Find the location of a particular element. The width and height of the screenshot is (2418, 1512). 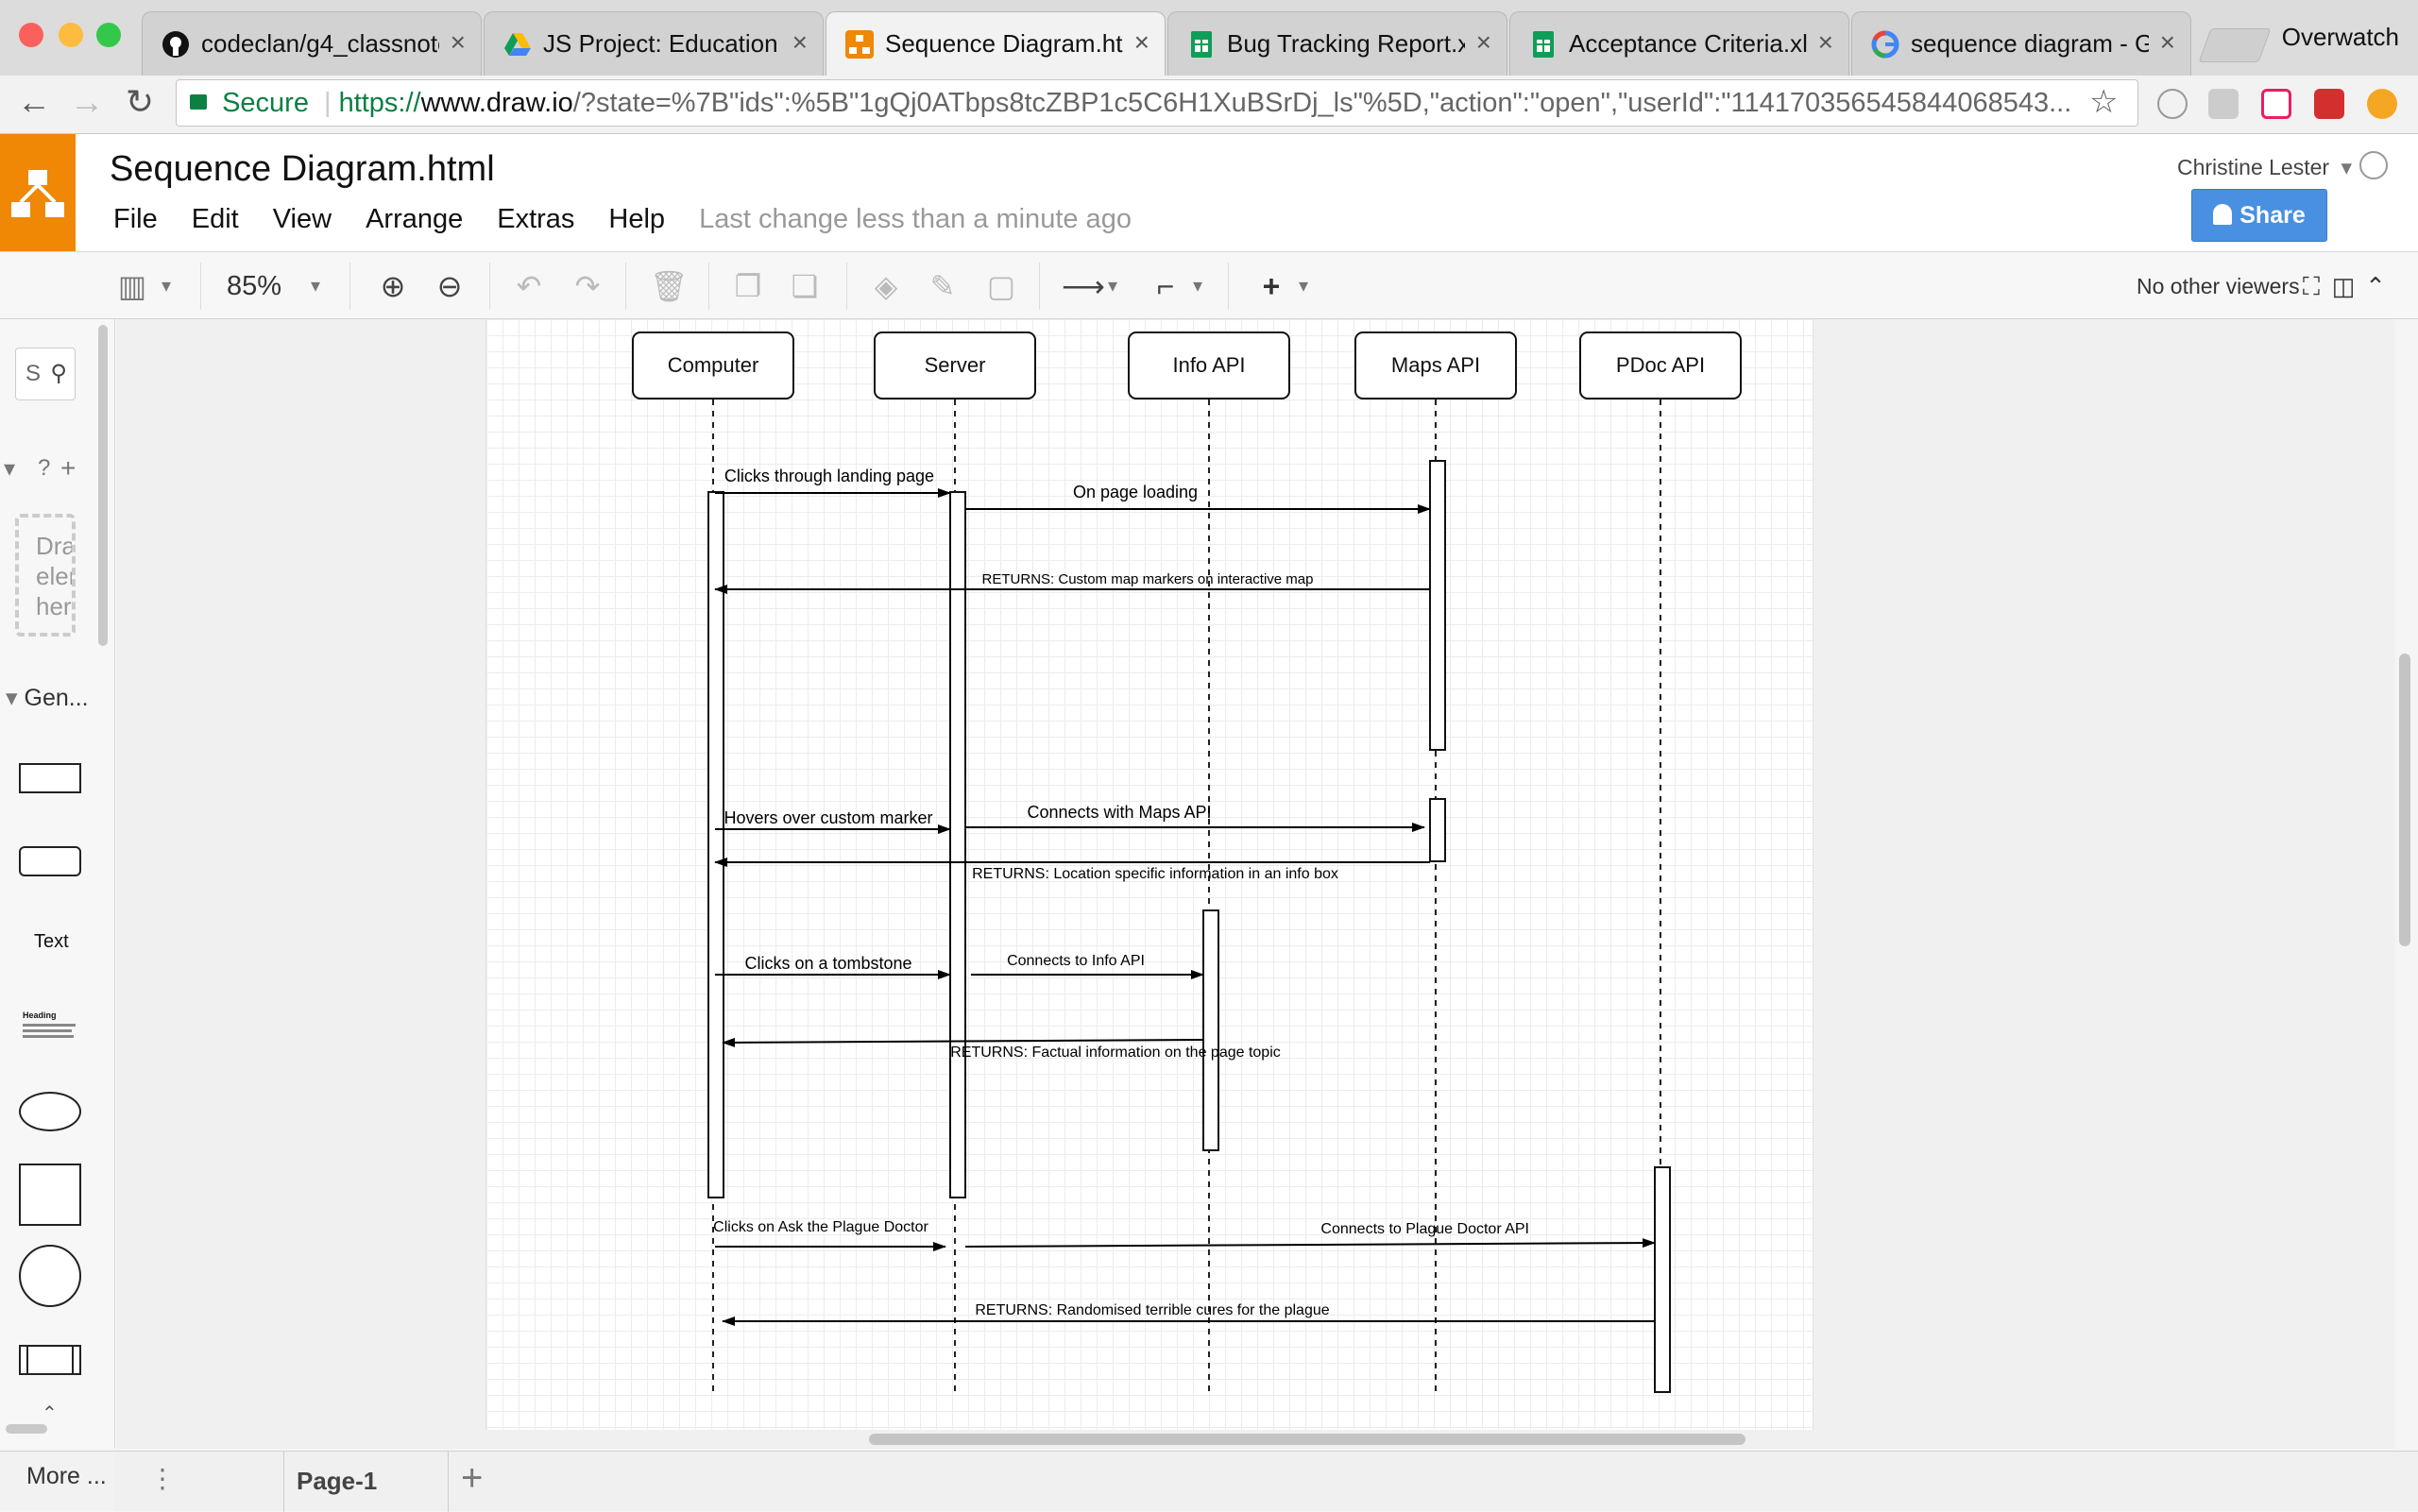

extension-code-icon is located at coordinates (2173, 104).